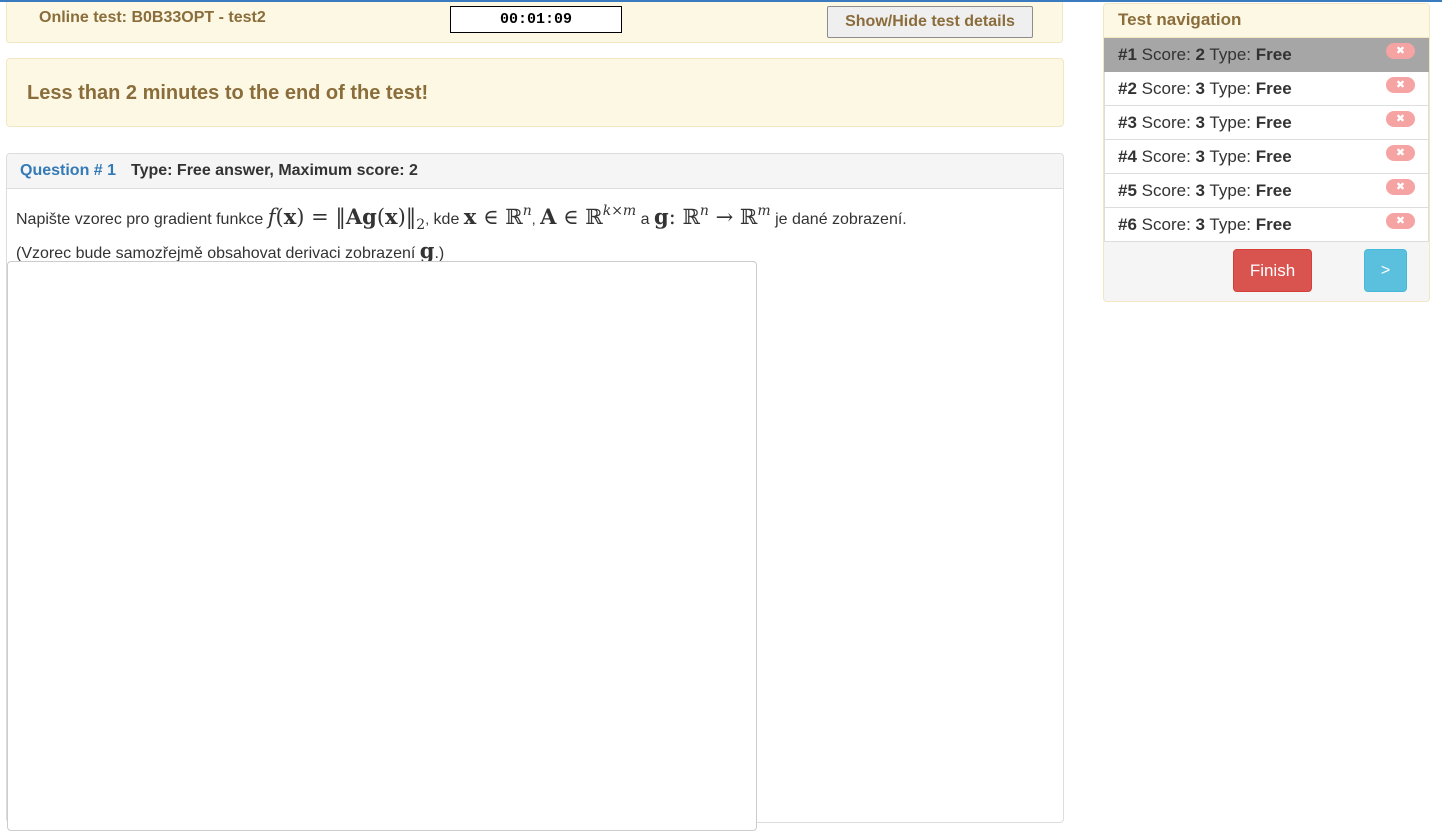  I want to click on formula-g-mapping: g: ℝn → ℝm, so click(712, 216).